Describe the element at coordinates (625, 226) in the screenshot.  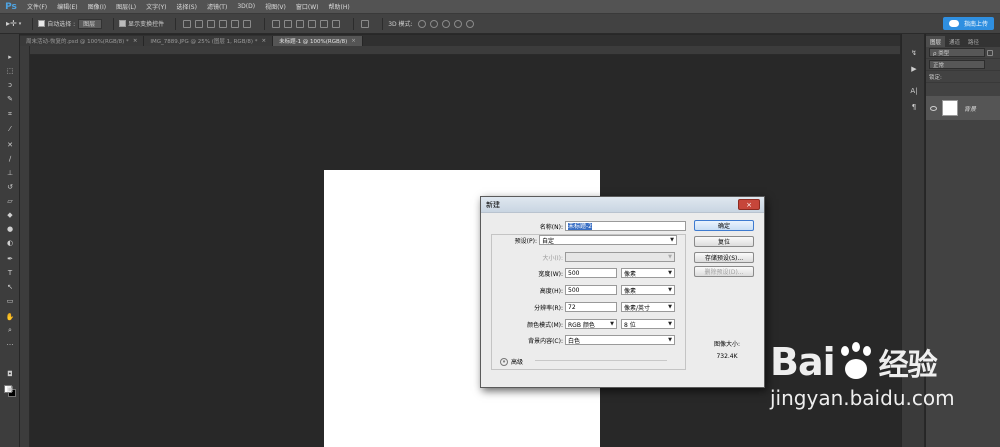
I see `name-input: 未标题-2` at that location.